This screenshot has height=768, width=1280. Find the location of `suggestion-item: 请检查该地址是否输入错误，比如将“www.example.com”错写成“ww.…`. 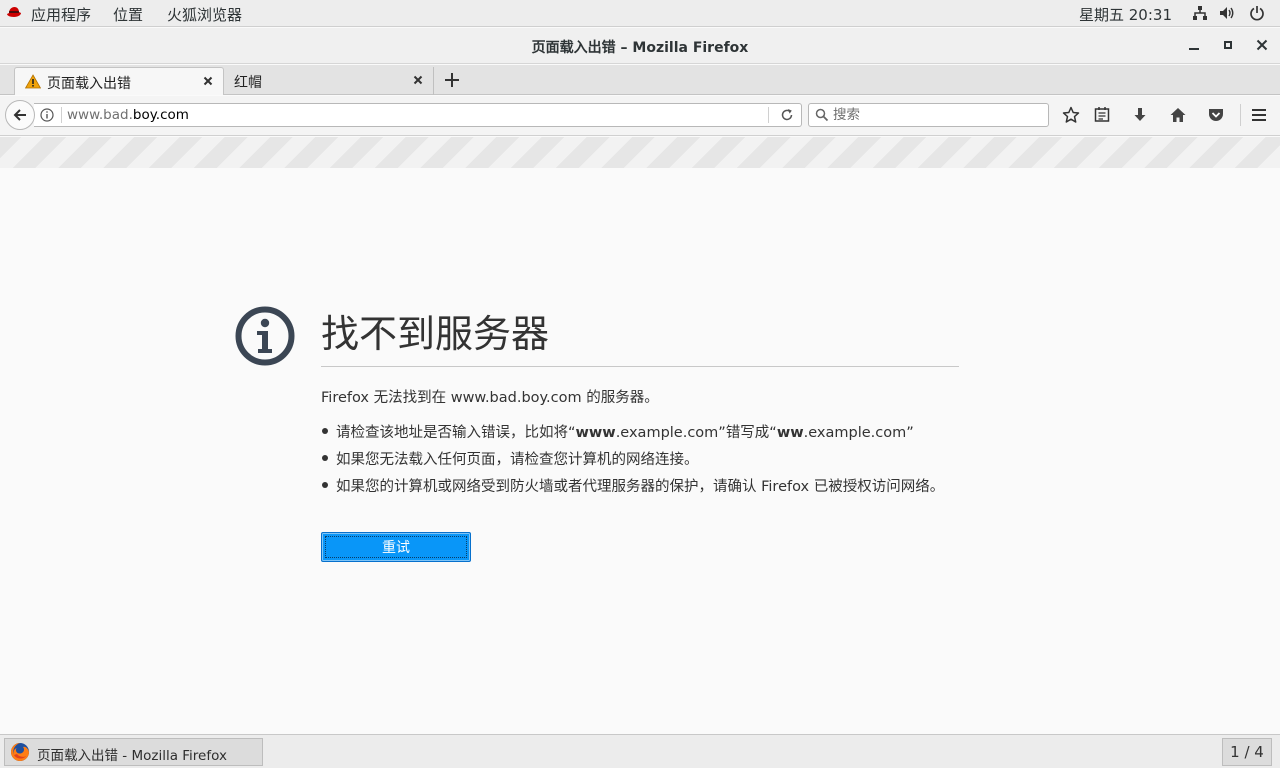

suggestion-item: 请检查该地址是否输入错误，比如将“www.example.com”错写成“ww.… is located at coordinates (632, 434).